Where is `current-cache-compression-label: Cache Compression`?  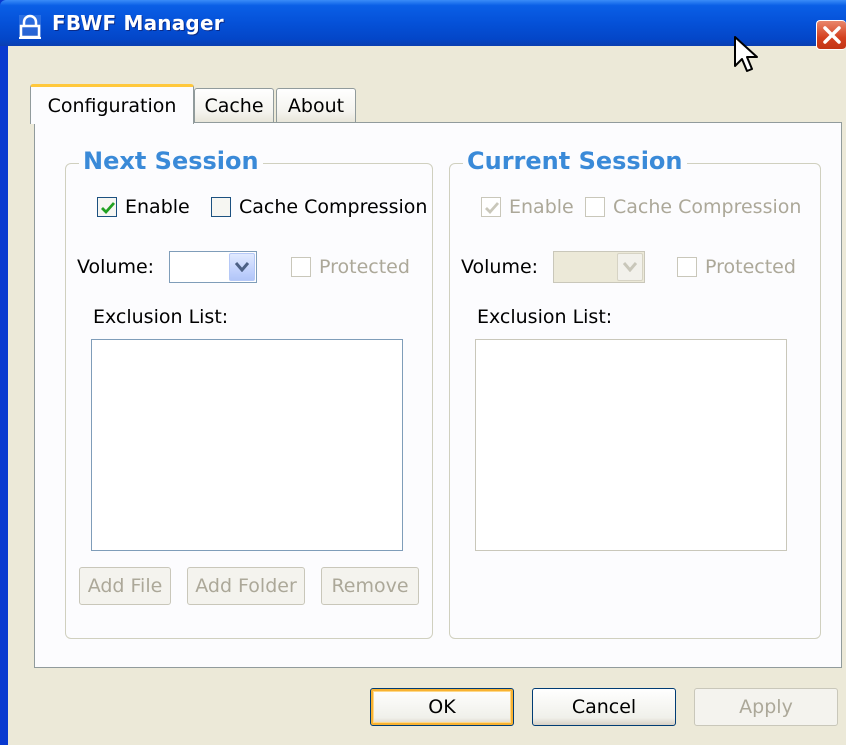 current-cache-compression-label: Cache Compression is located at coordinates (707, 207).